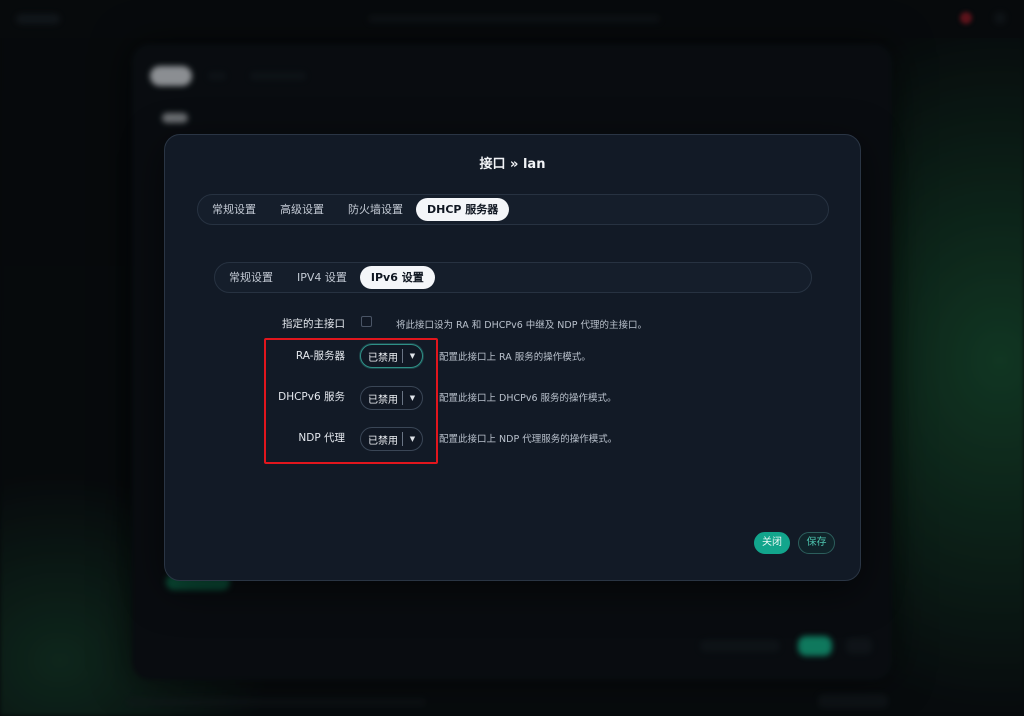  Describe the element at coordinates (313, 324) in the screenshot. I see `master-interface-label: 指定的主接口` at that location.